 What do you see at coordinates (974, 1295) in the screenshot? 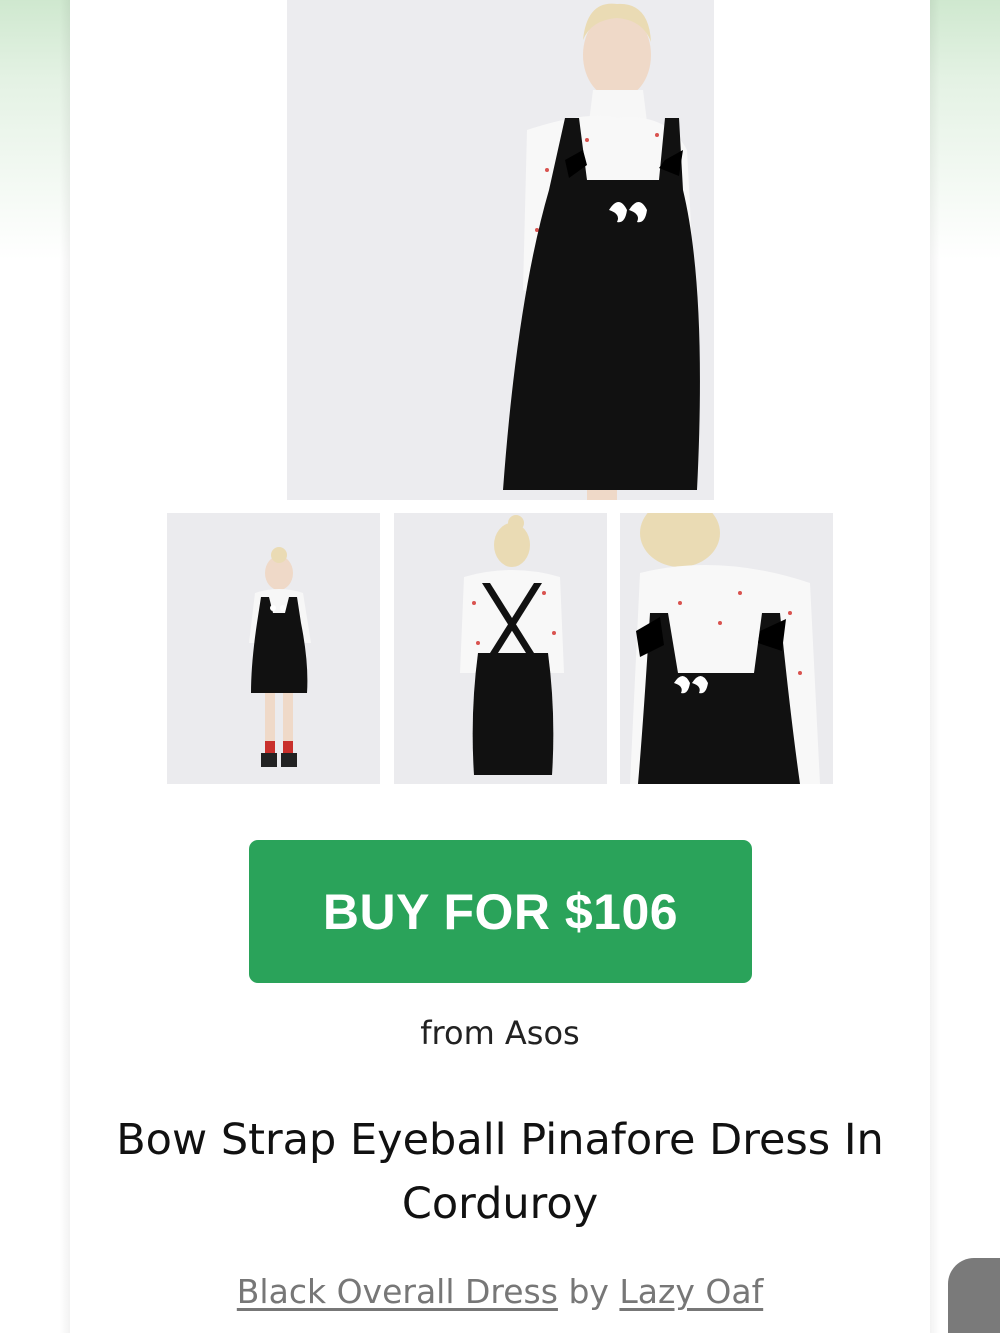
I see `scroll-handle` at bounding box center [974, 1295].